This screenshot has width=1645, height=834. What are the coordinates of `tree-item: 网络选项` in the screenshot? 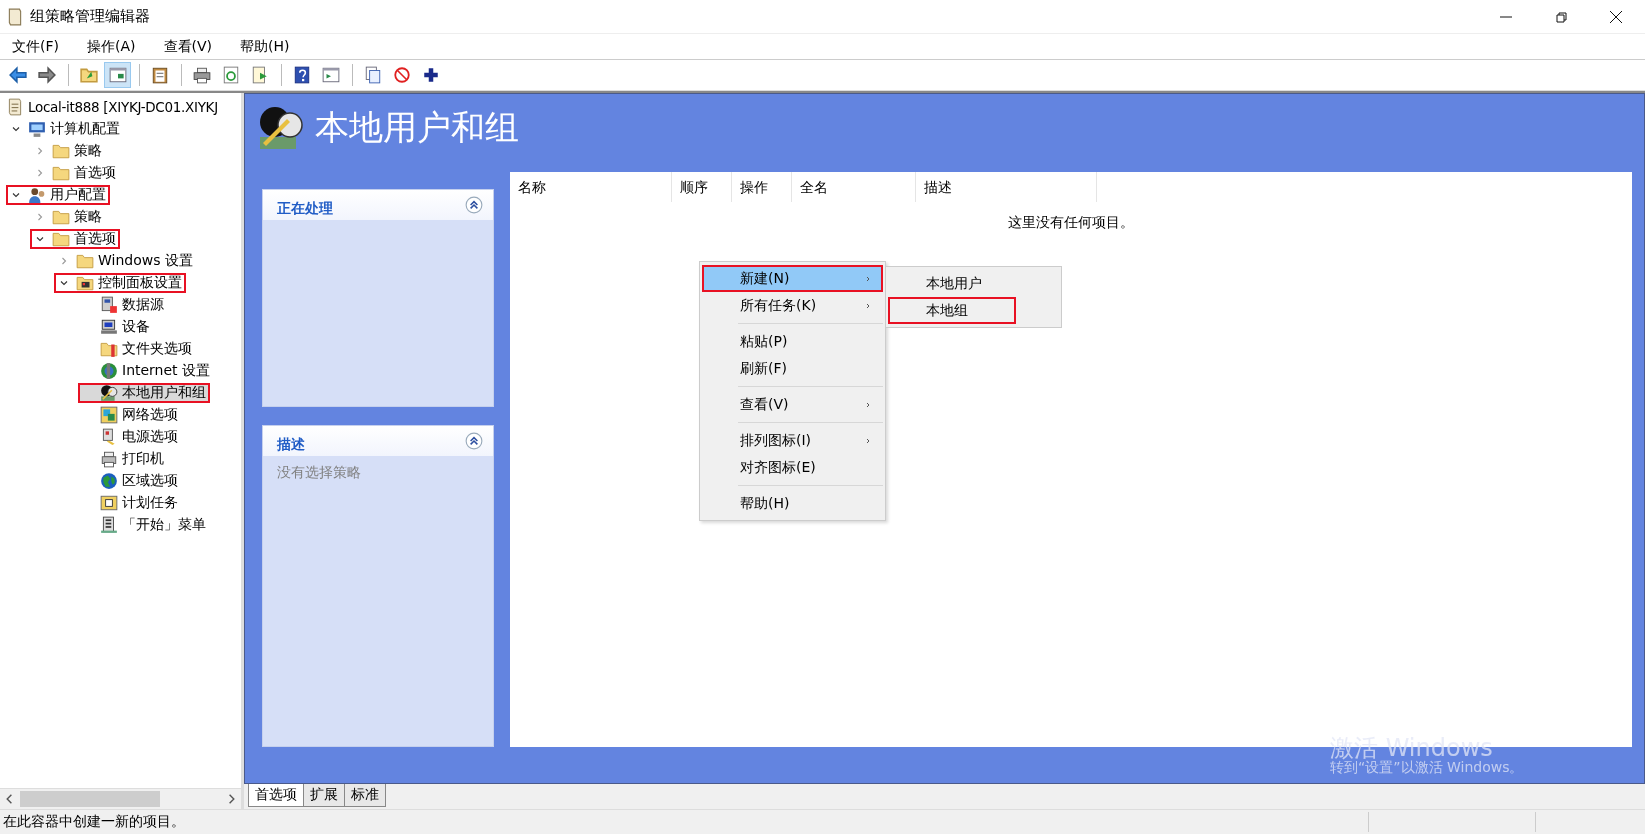 It's located at (130, 415).